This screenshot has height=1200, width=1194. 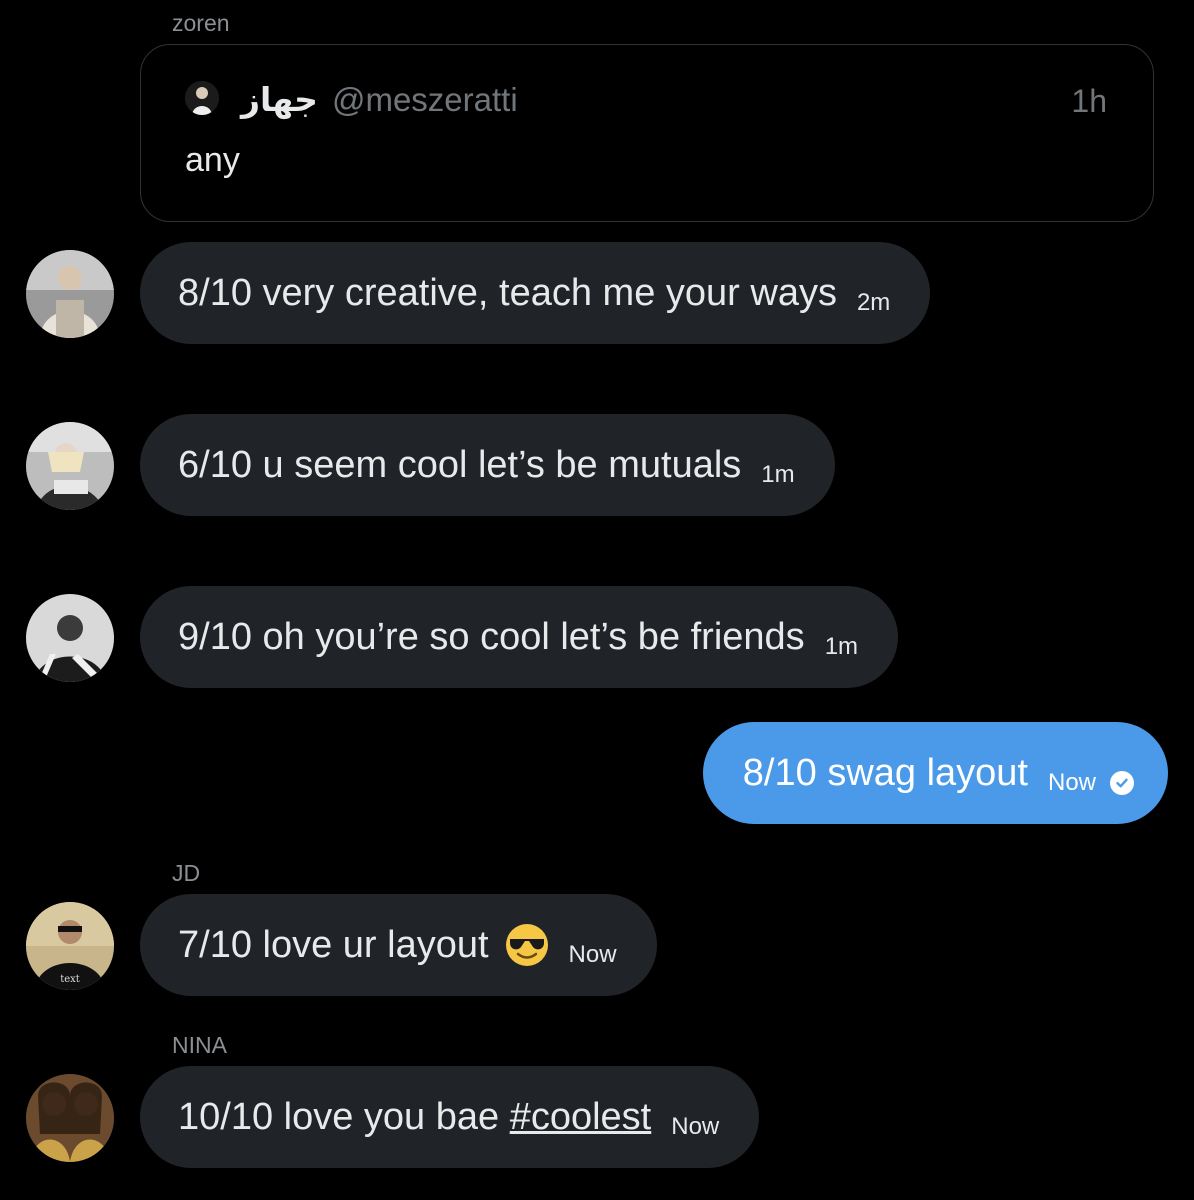 I want to click on hashtag-link: #coolest, so click(x=581, y=1117).